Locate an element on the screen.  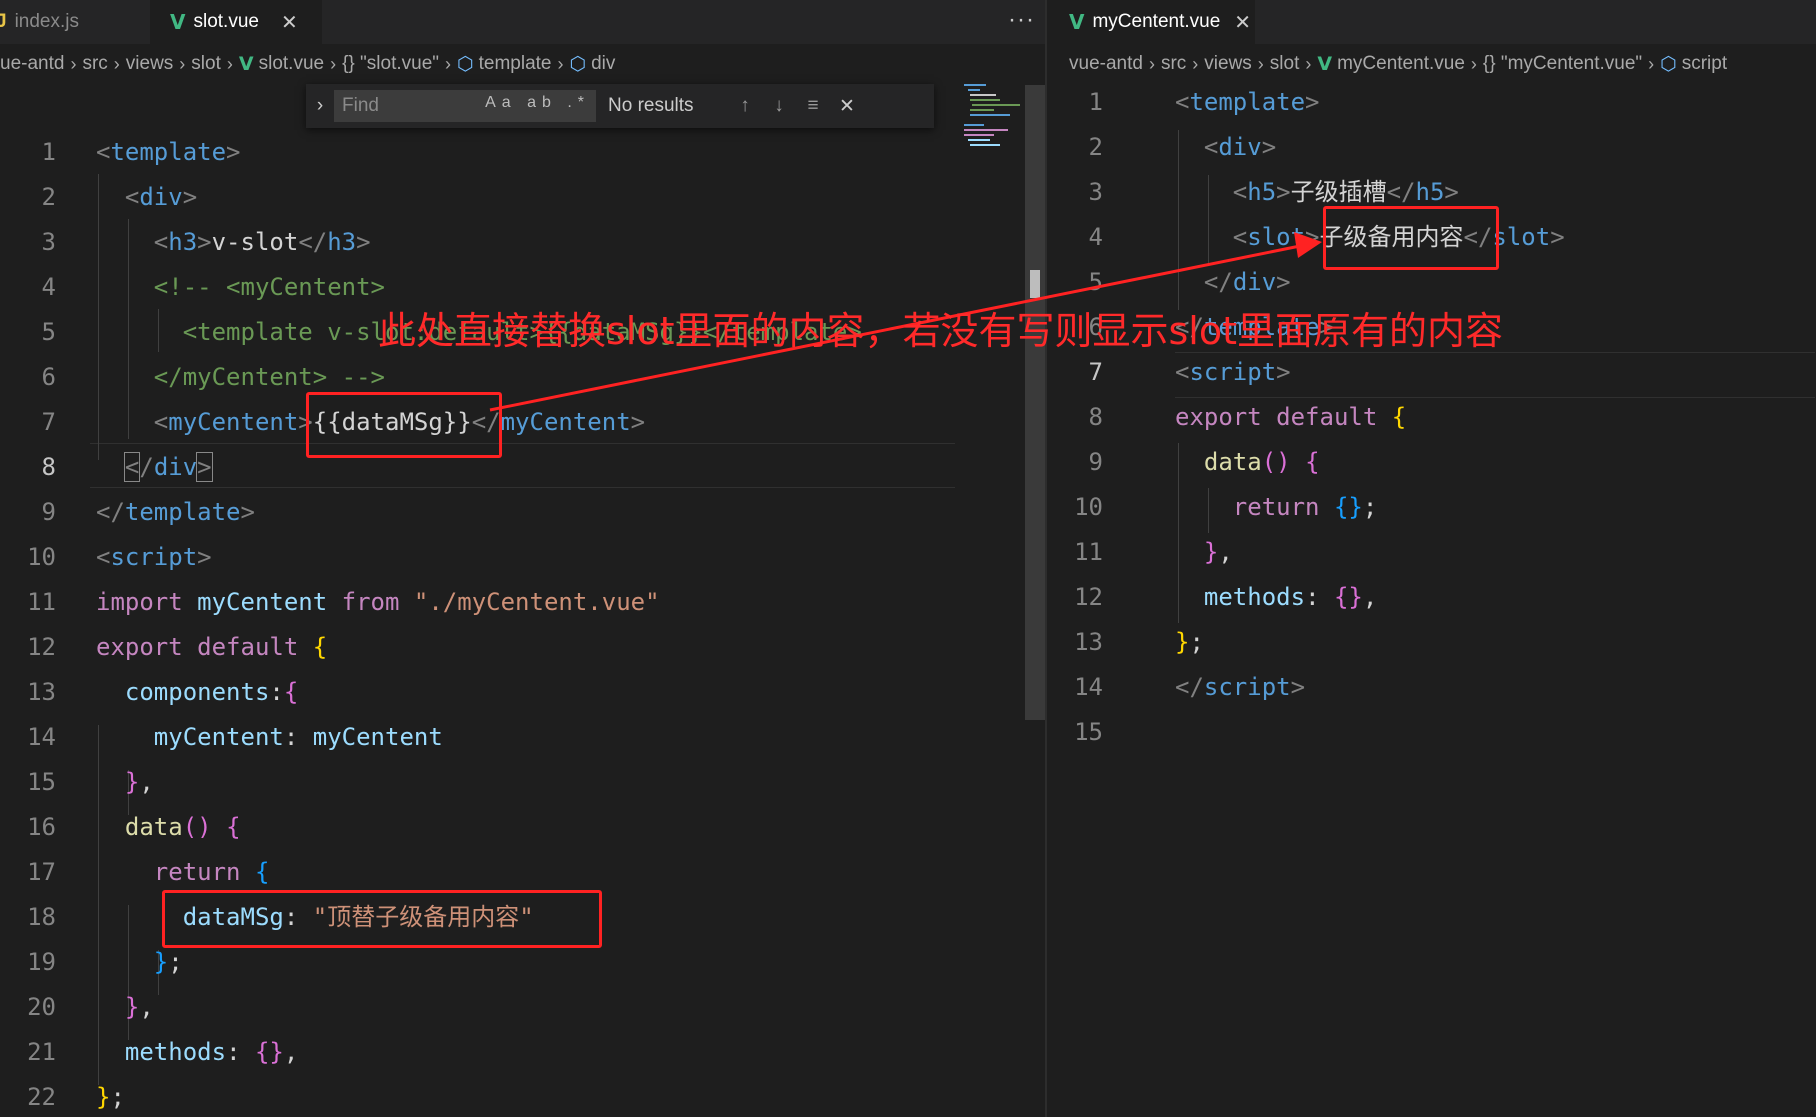
annotation-arrow is located at coordinates (905, 322).